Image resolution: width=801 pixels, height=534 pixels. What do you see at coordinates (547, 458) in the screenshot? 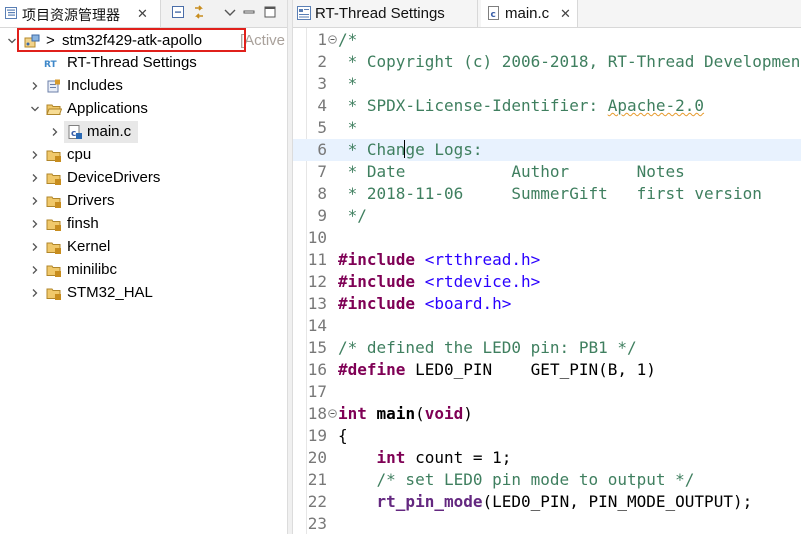
I see `code-line: 20 int count = 1;` at bounding box center [547, 458].